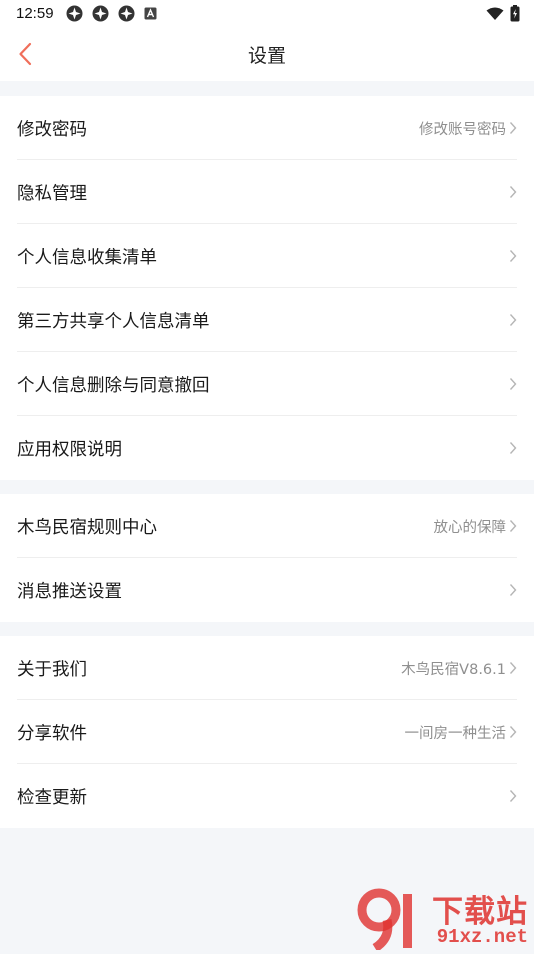 This screenshot has width=534, height=954. Describe the element at coordinates (480, 912) in the screenshot. I see `watermark-text-top: 下载站` at that location.